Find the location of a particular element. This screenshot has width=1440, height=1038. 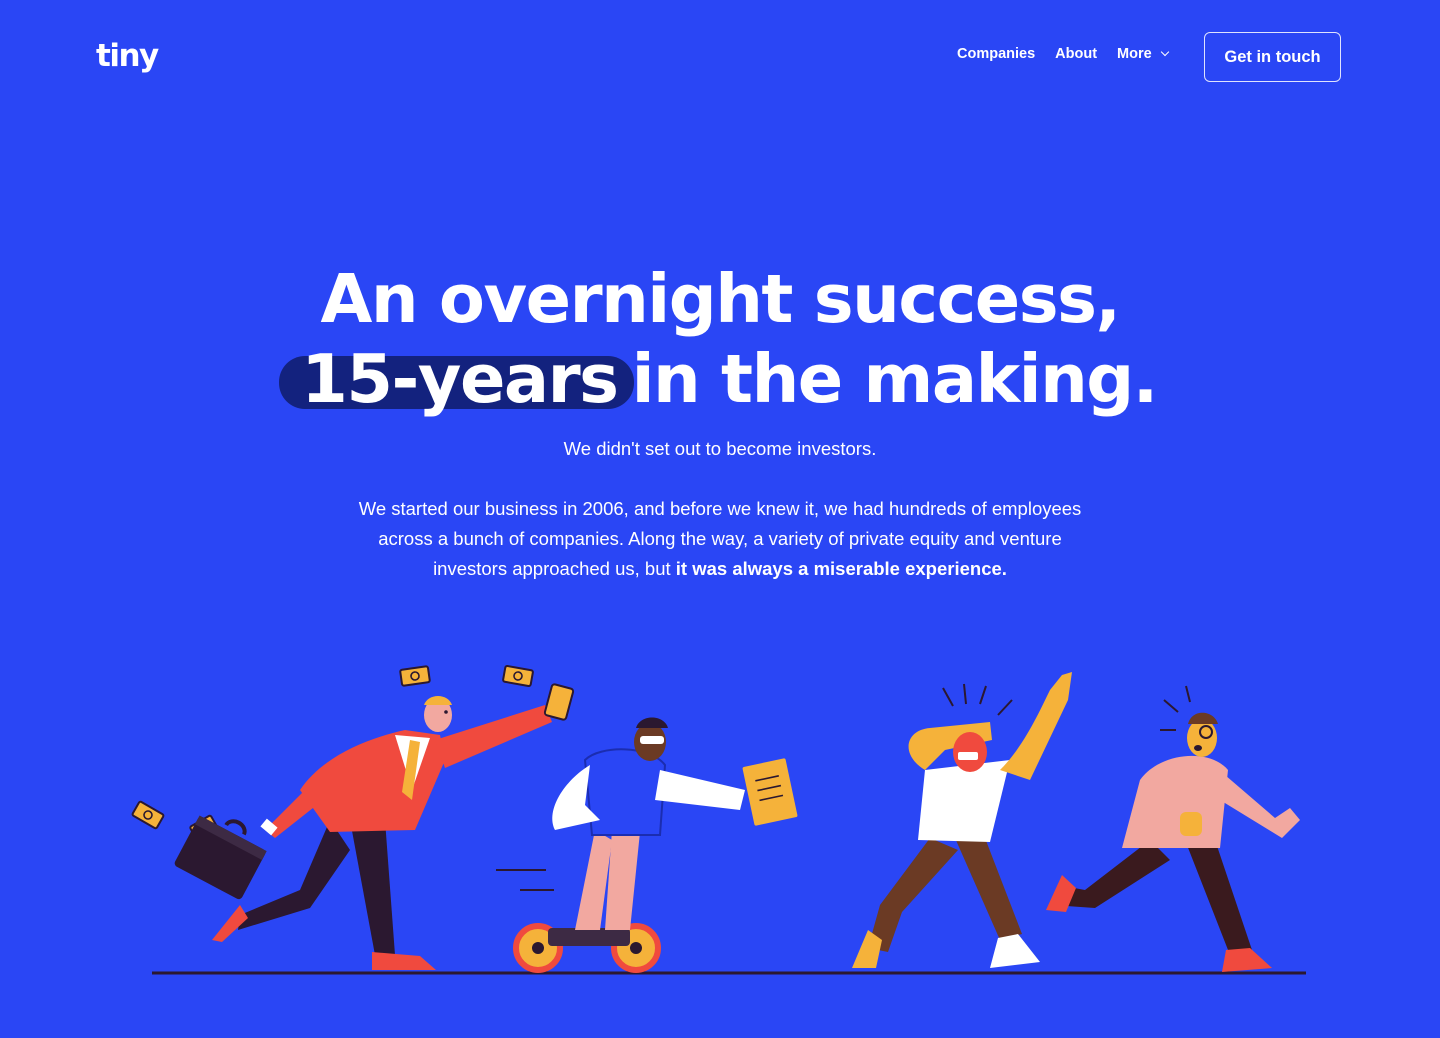

para-bold: it was always a miserable experience. is located at coordinates (841, 568).